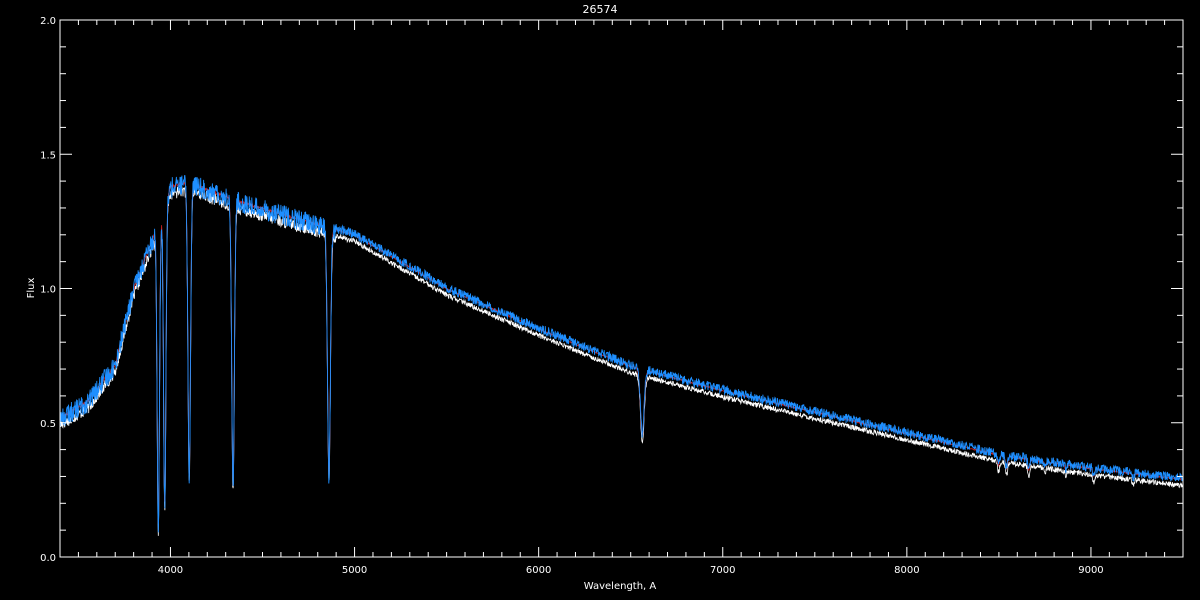 This screenshot has width=1200, height=600. Describe the element at coordinates (48, 155) in the screenshot. I see `y-tick-label: 1.5` at that location.